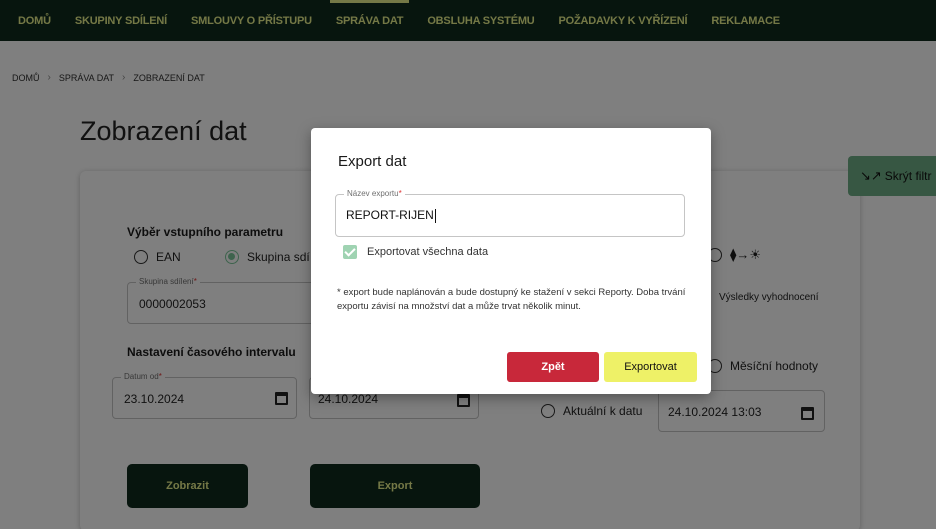 The image size is (936, 529). I want to click on back-button: Zpět, so click(553, 367).